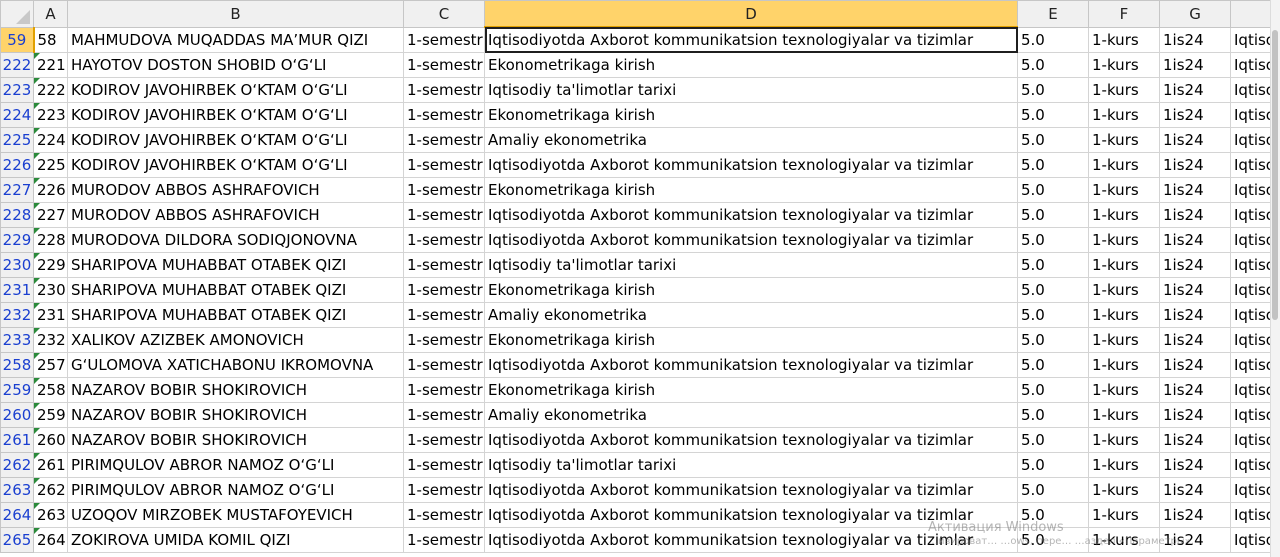 This screenshot has width=1280, height=557. I want to click on cell-b: MURODOV ABBOS ASHRAFOVICH, so click(235, 190).